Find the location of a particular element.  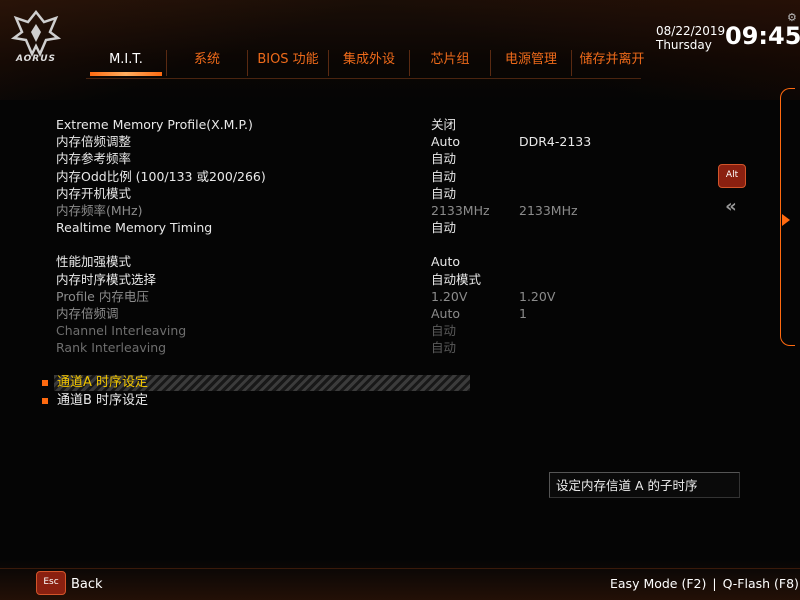

setting-row-xmp: Extreme Memory Profile(X.M.P.) 关闭 is located at coordinates (366, 124).